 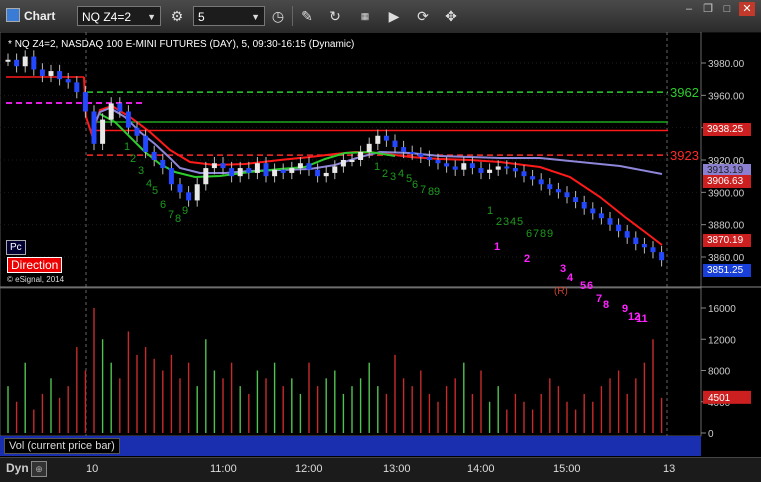 I want to click on volume-tick-label: 0, so click(x=711, y=434).